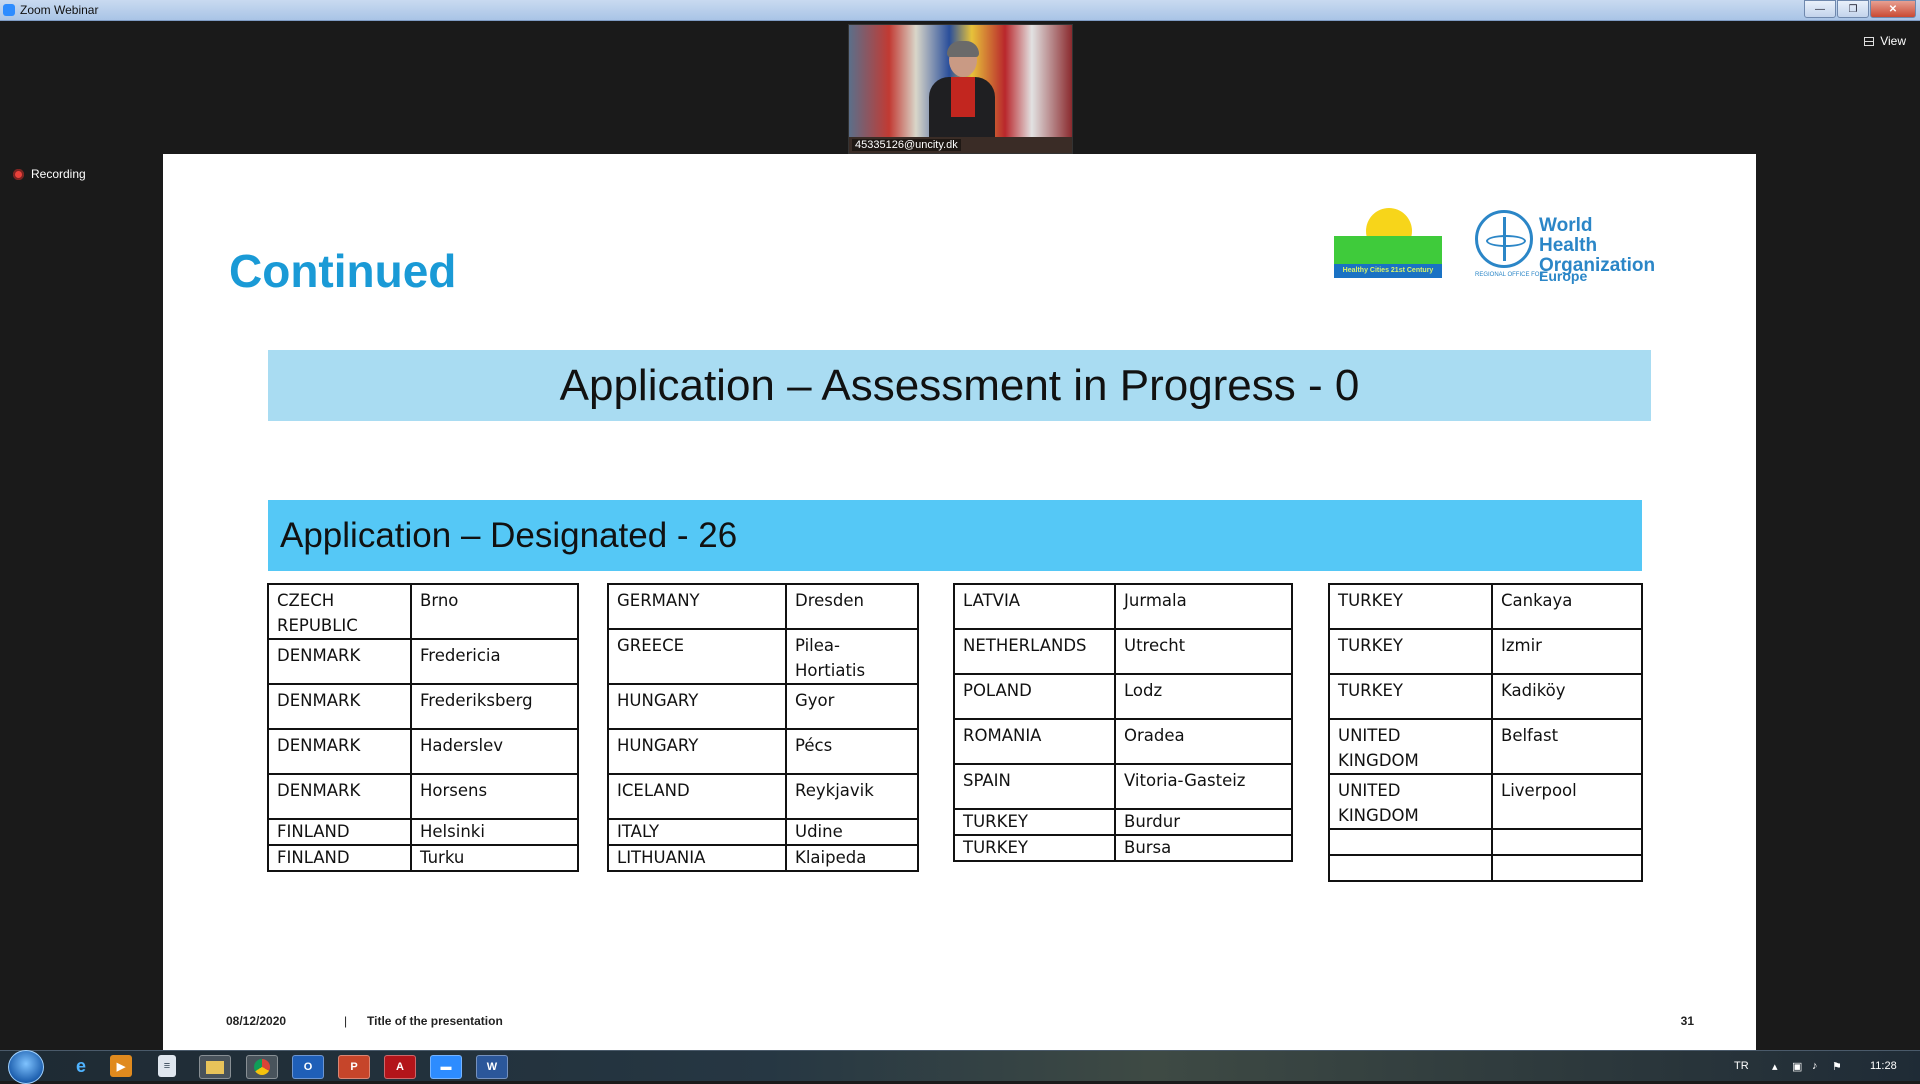 The width and height of the screenshot is (1920, 1084). Describe the element at coordinates (1034, 606) in the screenshot. I see `country-cell: LATVIA` at that location.